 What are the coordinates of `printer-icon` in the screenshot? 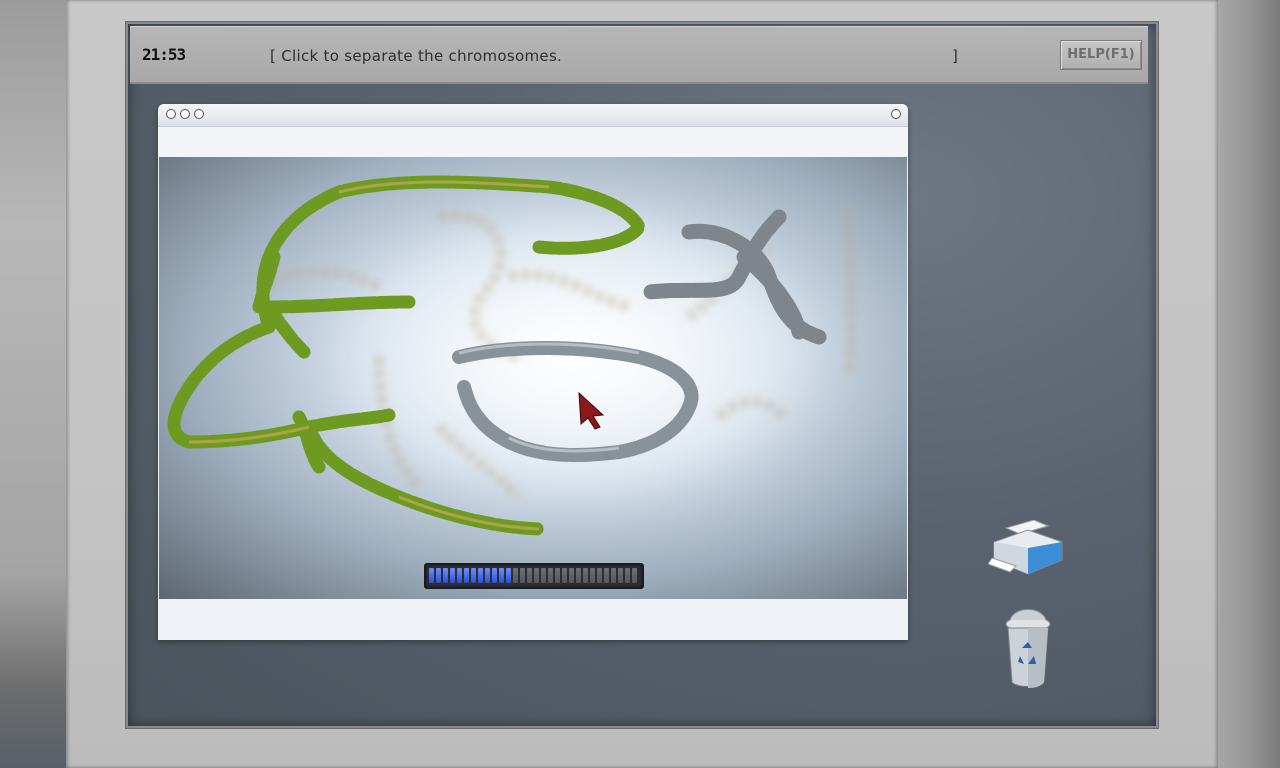 It's located at (1027, 548).